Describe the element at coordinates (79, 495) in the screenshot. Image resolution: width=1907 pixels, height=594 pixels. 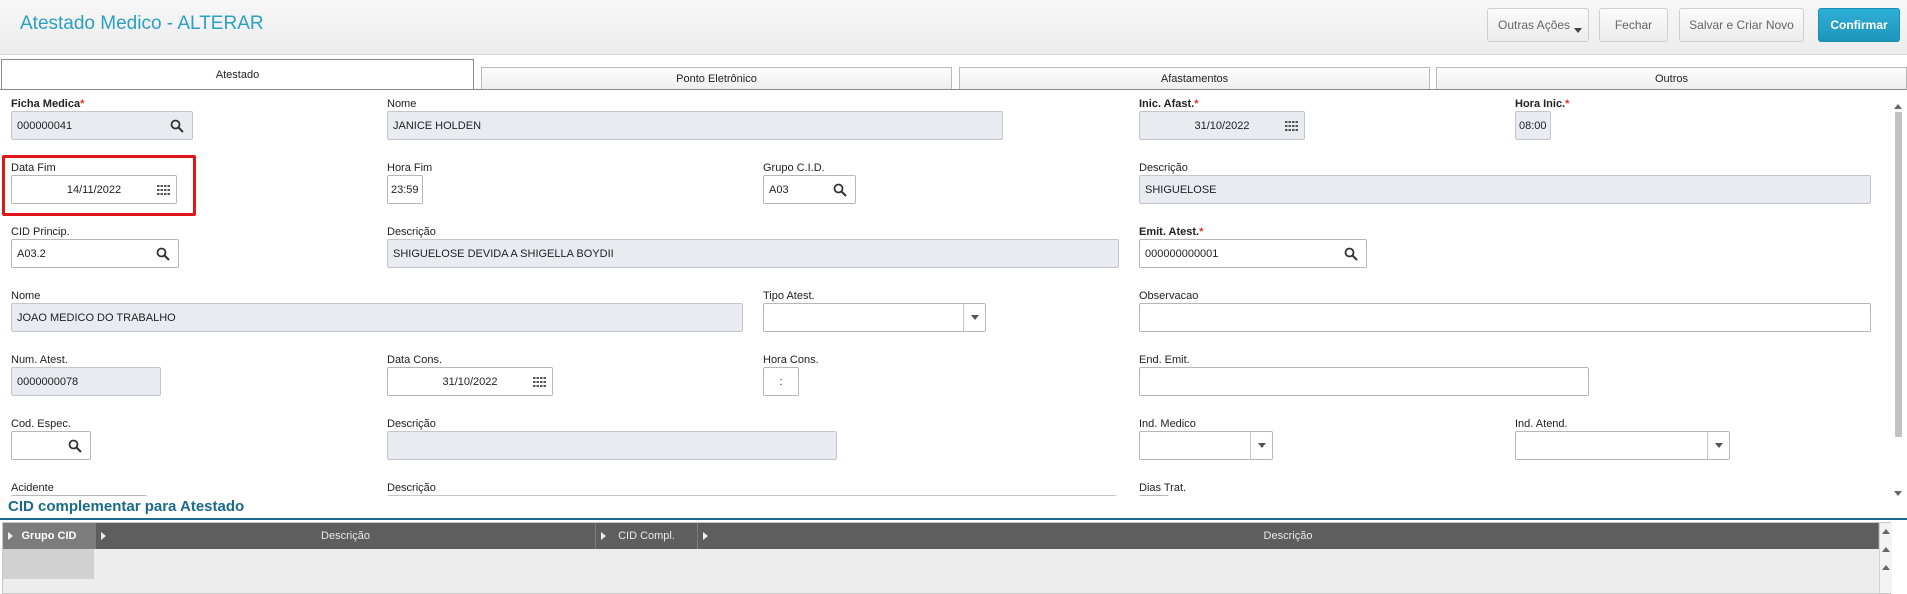
I see `acidente-select` at that location.